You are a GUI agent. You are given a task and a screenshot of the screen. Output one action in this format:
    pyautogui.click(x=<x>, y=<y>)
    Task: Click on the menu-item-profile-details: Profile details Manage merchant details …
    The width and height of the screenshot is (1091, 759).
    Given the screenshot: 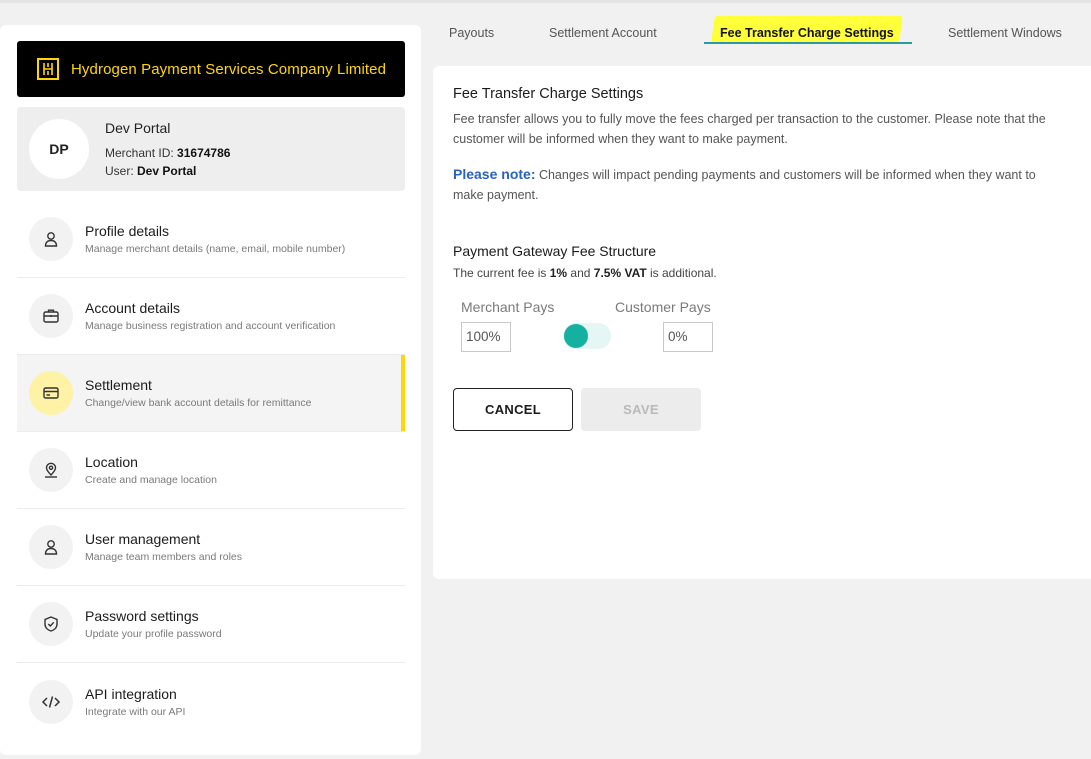 What is the action you would take?
    pyautogui.click(x=211, y=239)
    